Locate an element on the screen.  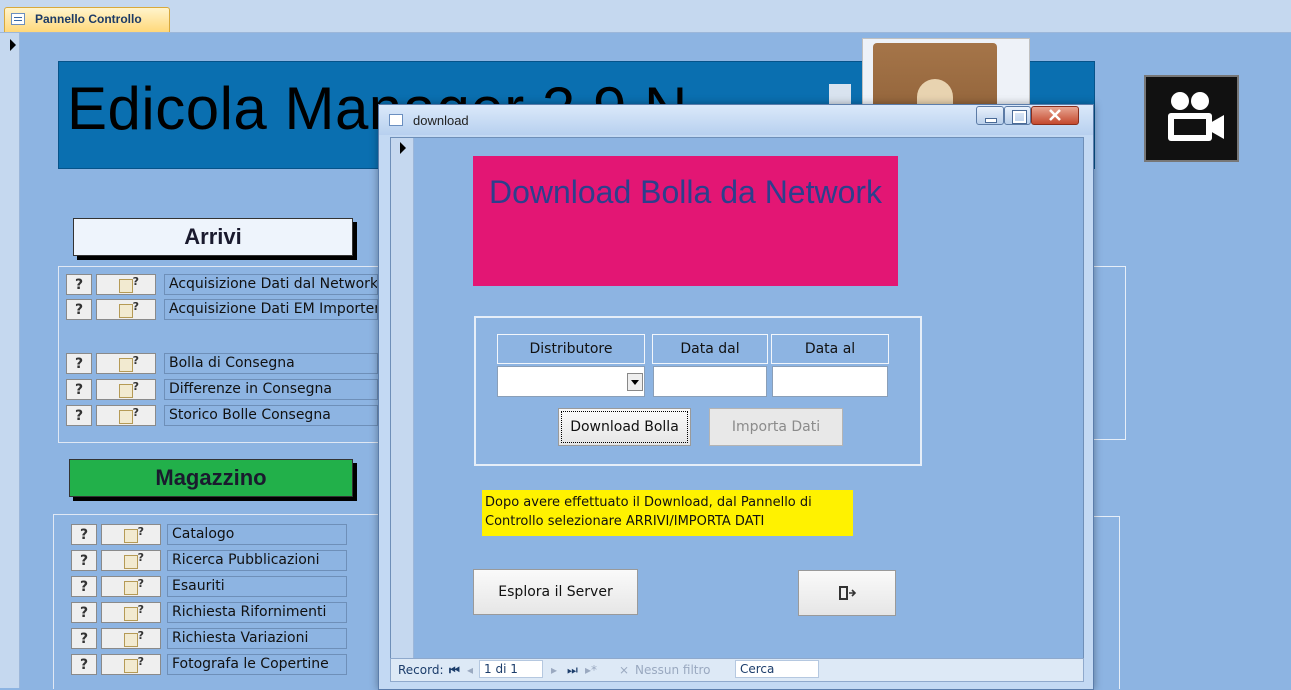
maximize-button is located at coordinates (1017, 115).